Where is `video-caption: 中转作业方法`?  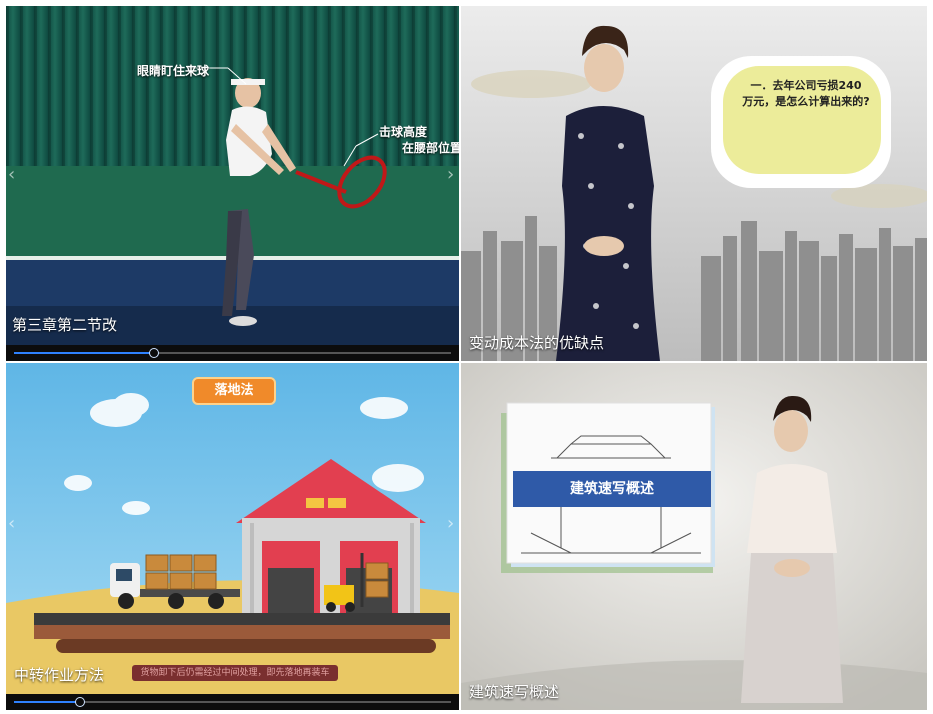
video-caption: 中转作业方法 is located at coordinates (59, 675).